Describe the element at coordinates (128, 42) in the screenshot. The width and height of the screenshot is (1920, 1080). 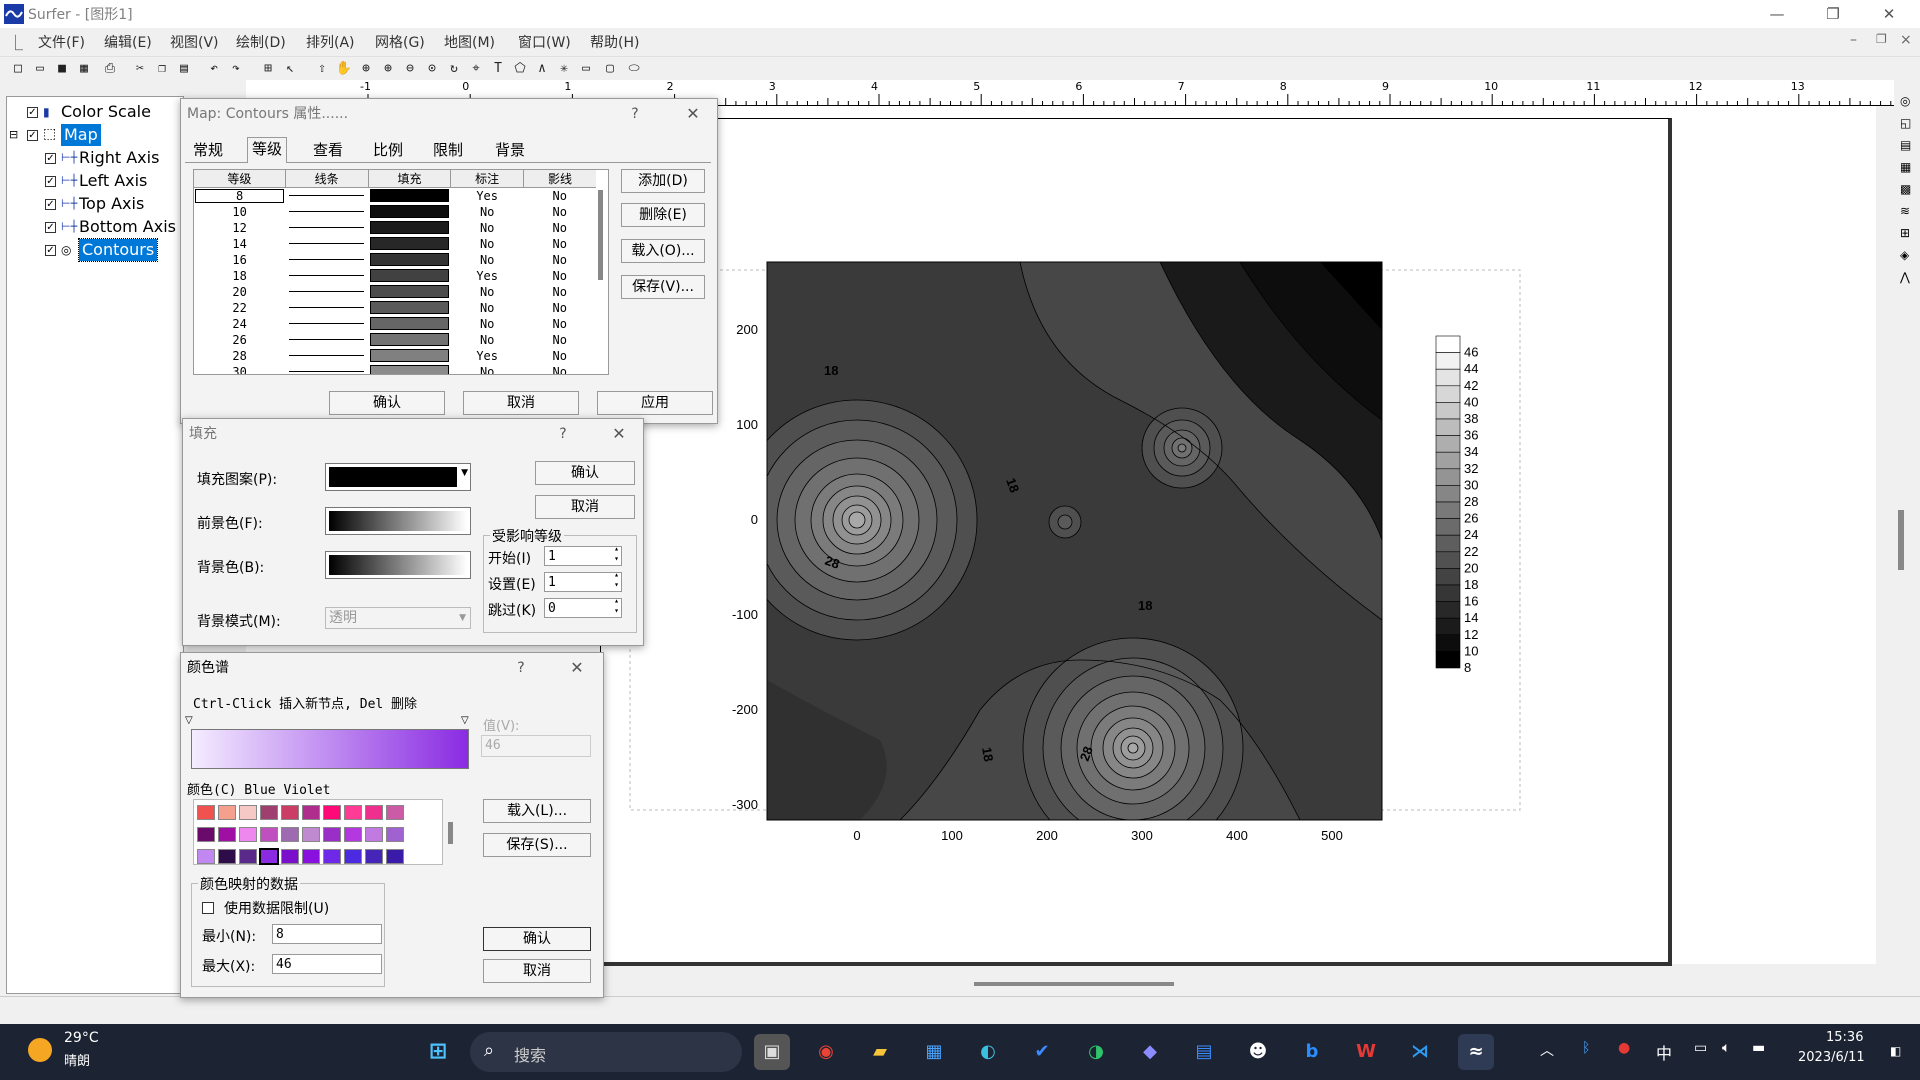
I see `menu-edit: 编辑(E)` at that location.